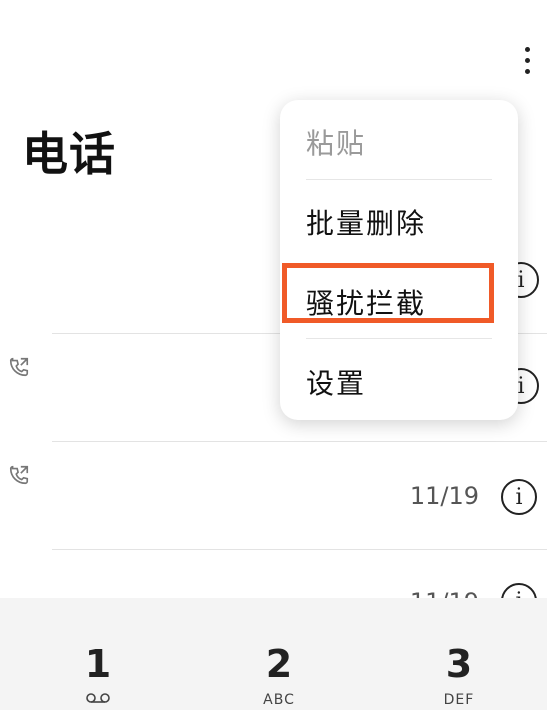 The height and width of the screenshot is (710, 547). What do you see at coordinates (279, 700) in the screenshot?
I see `dial-letters: ABC` at bounding box center [279, 700].